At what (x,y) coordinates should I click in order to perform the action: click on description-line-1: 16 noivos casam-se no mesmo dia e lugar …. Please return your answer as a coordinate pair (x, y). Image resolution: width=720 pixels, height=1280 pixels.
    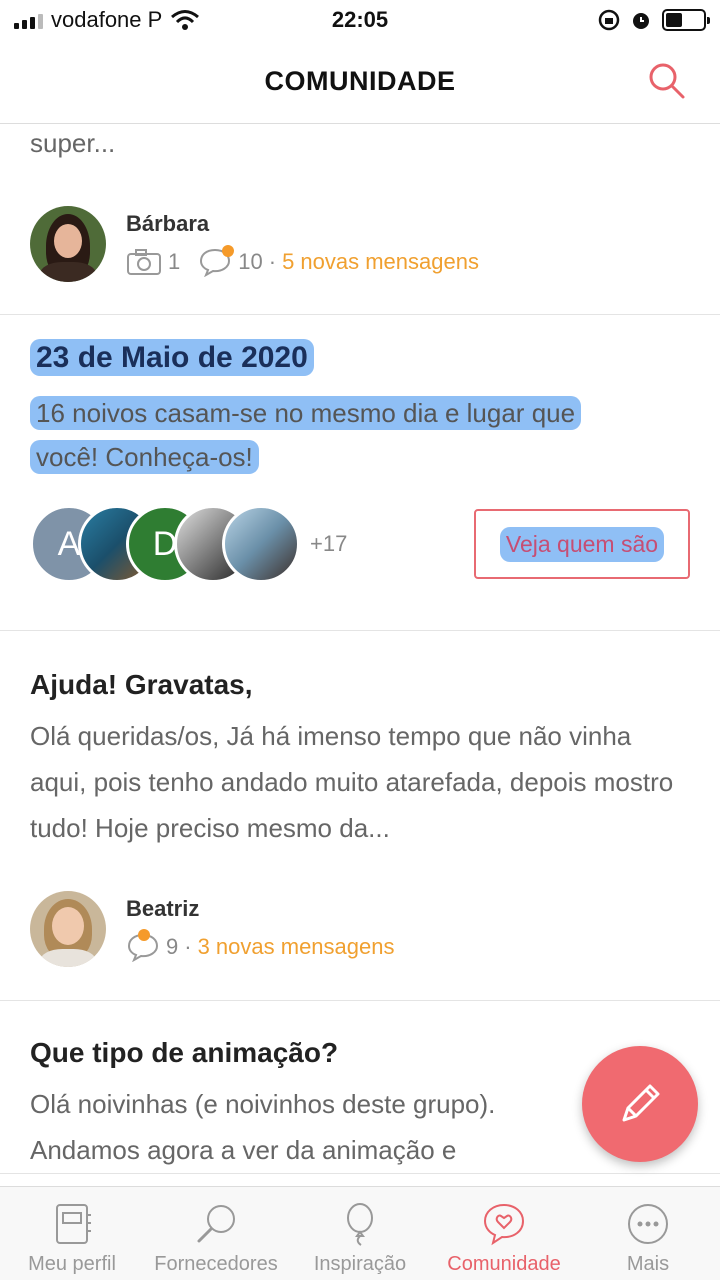
    Looking at the image, I should click on (306, 413).